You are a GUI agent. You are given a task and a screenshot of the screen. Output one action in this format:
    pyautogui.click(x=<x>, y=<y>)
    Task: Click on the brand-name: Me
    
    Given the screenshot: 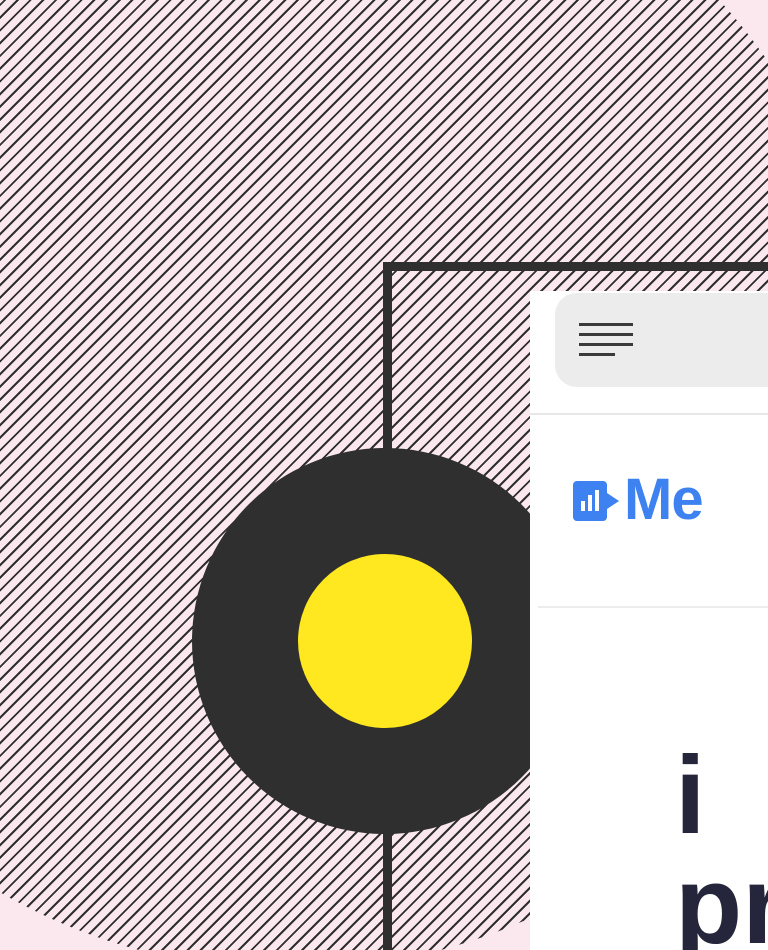 What is the action you would take?
    pyautogui.click(x=664, y=499)
    